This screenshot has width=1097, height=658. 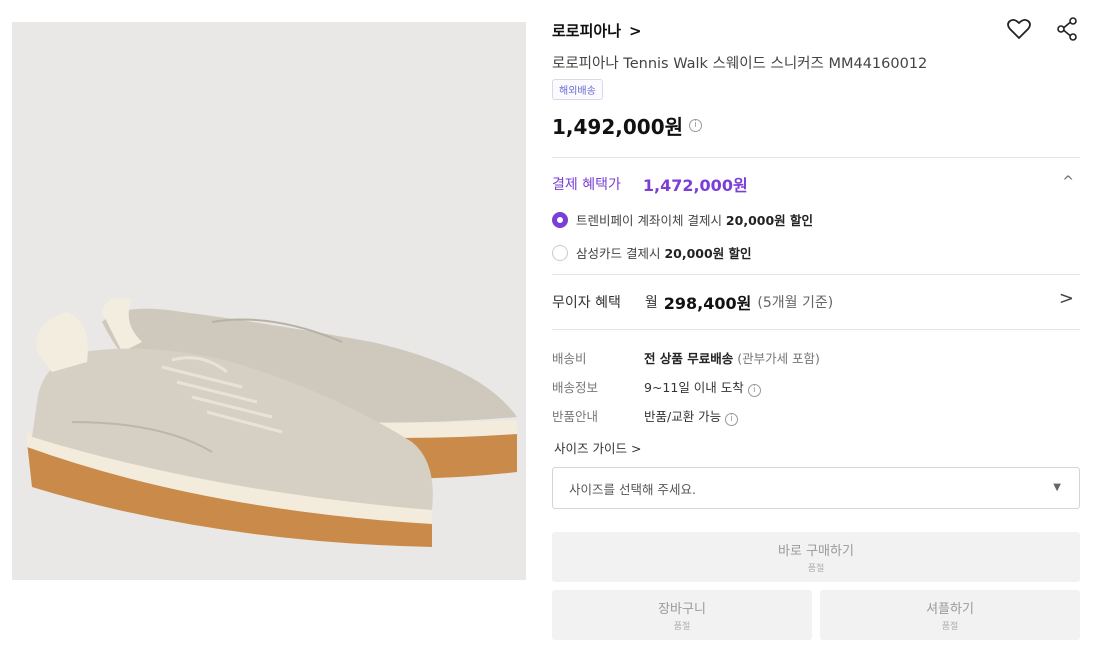 What do you see at coordinates (587, 31) in the screenshot?
I see `brand-name: 로로피아나` at bounding box center [587, 31].